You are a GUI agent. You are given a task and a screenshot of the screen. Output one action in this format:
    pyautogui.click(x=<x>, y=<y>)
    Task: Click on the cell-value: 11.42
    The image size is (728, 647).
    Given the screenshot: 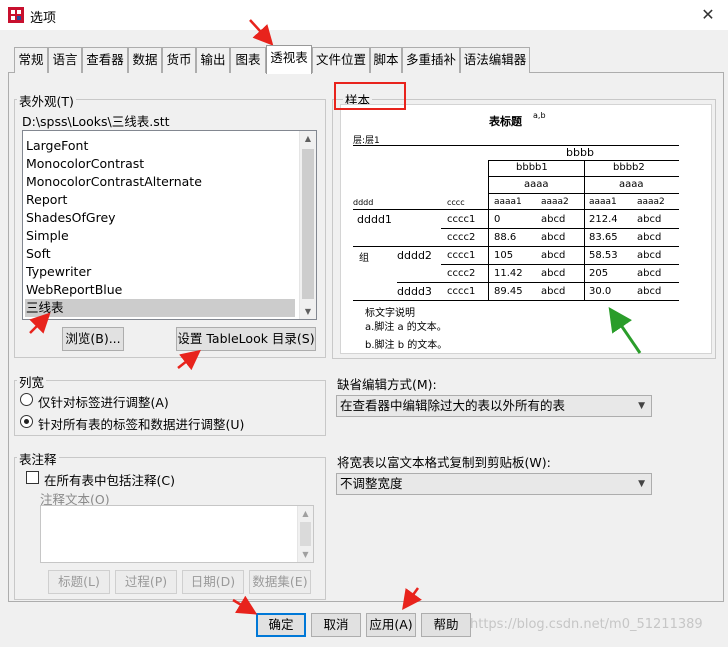 What is the action you would take?
    pyautogui.click(x=508, y=273)
    